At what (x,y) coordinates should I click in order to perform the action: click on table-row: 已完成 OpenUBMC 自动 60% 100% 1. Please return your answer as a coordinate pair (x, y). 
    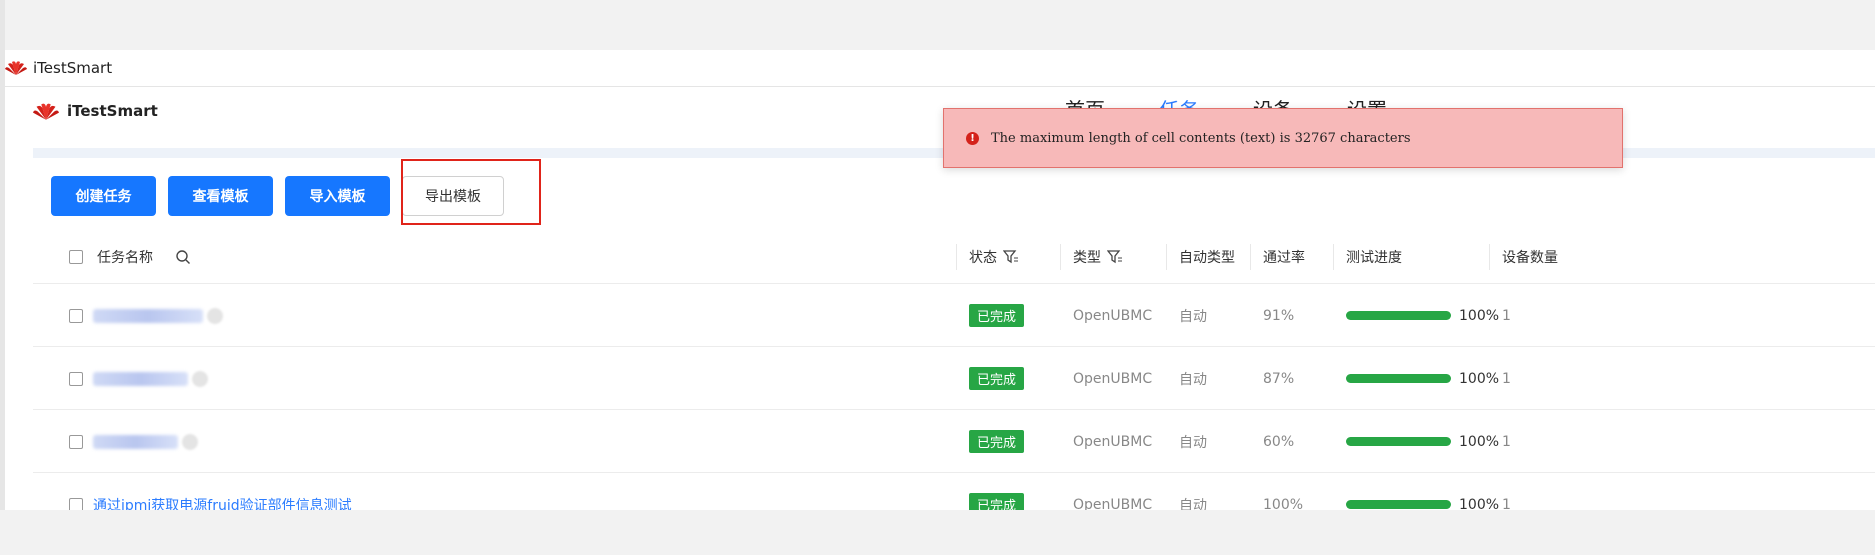
    Looking at the image, I should click on (954, 442).